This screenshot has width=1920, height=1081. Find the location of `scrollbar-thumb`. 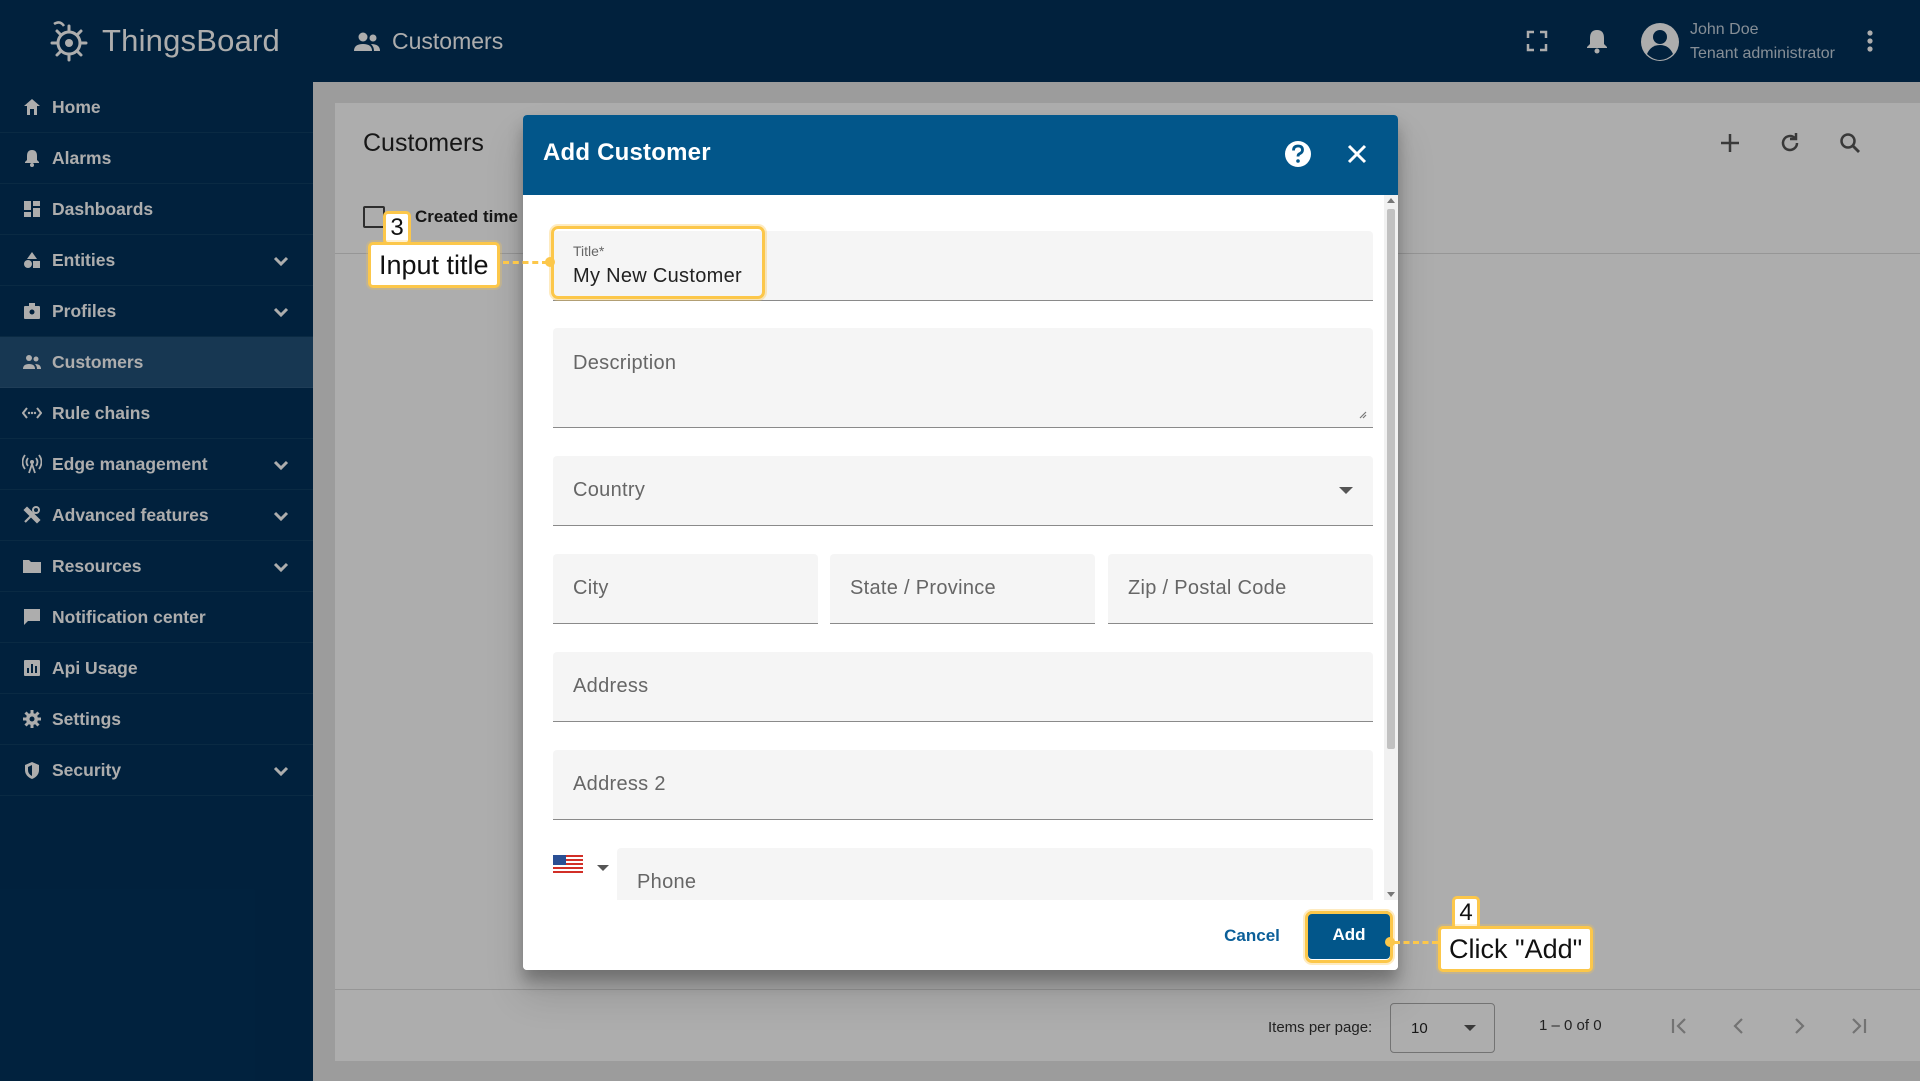

scrollbar-thumb is located at coordinates (1391, 479).